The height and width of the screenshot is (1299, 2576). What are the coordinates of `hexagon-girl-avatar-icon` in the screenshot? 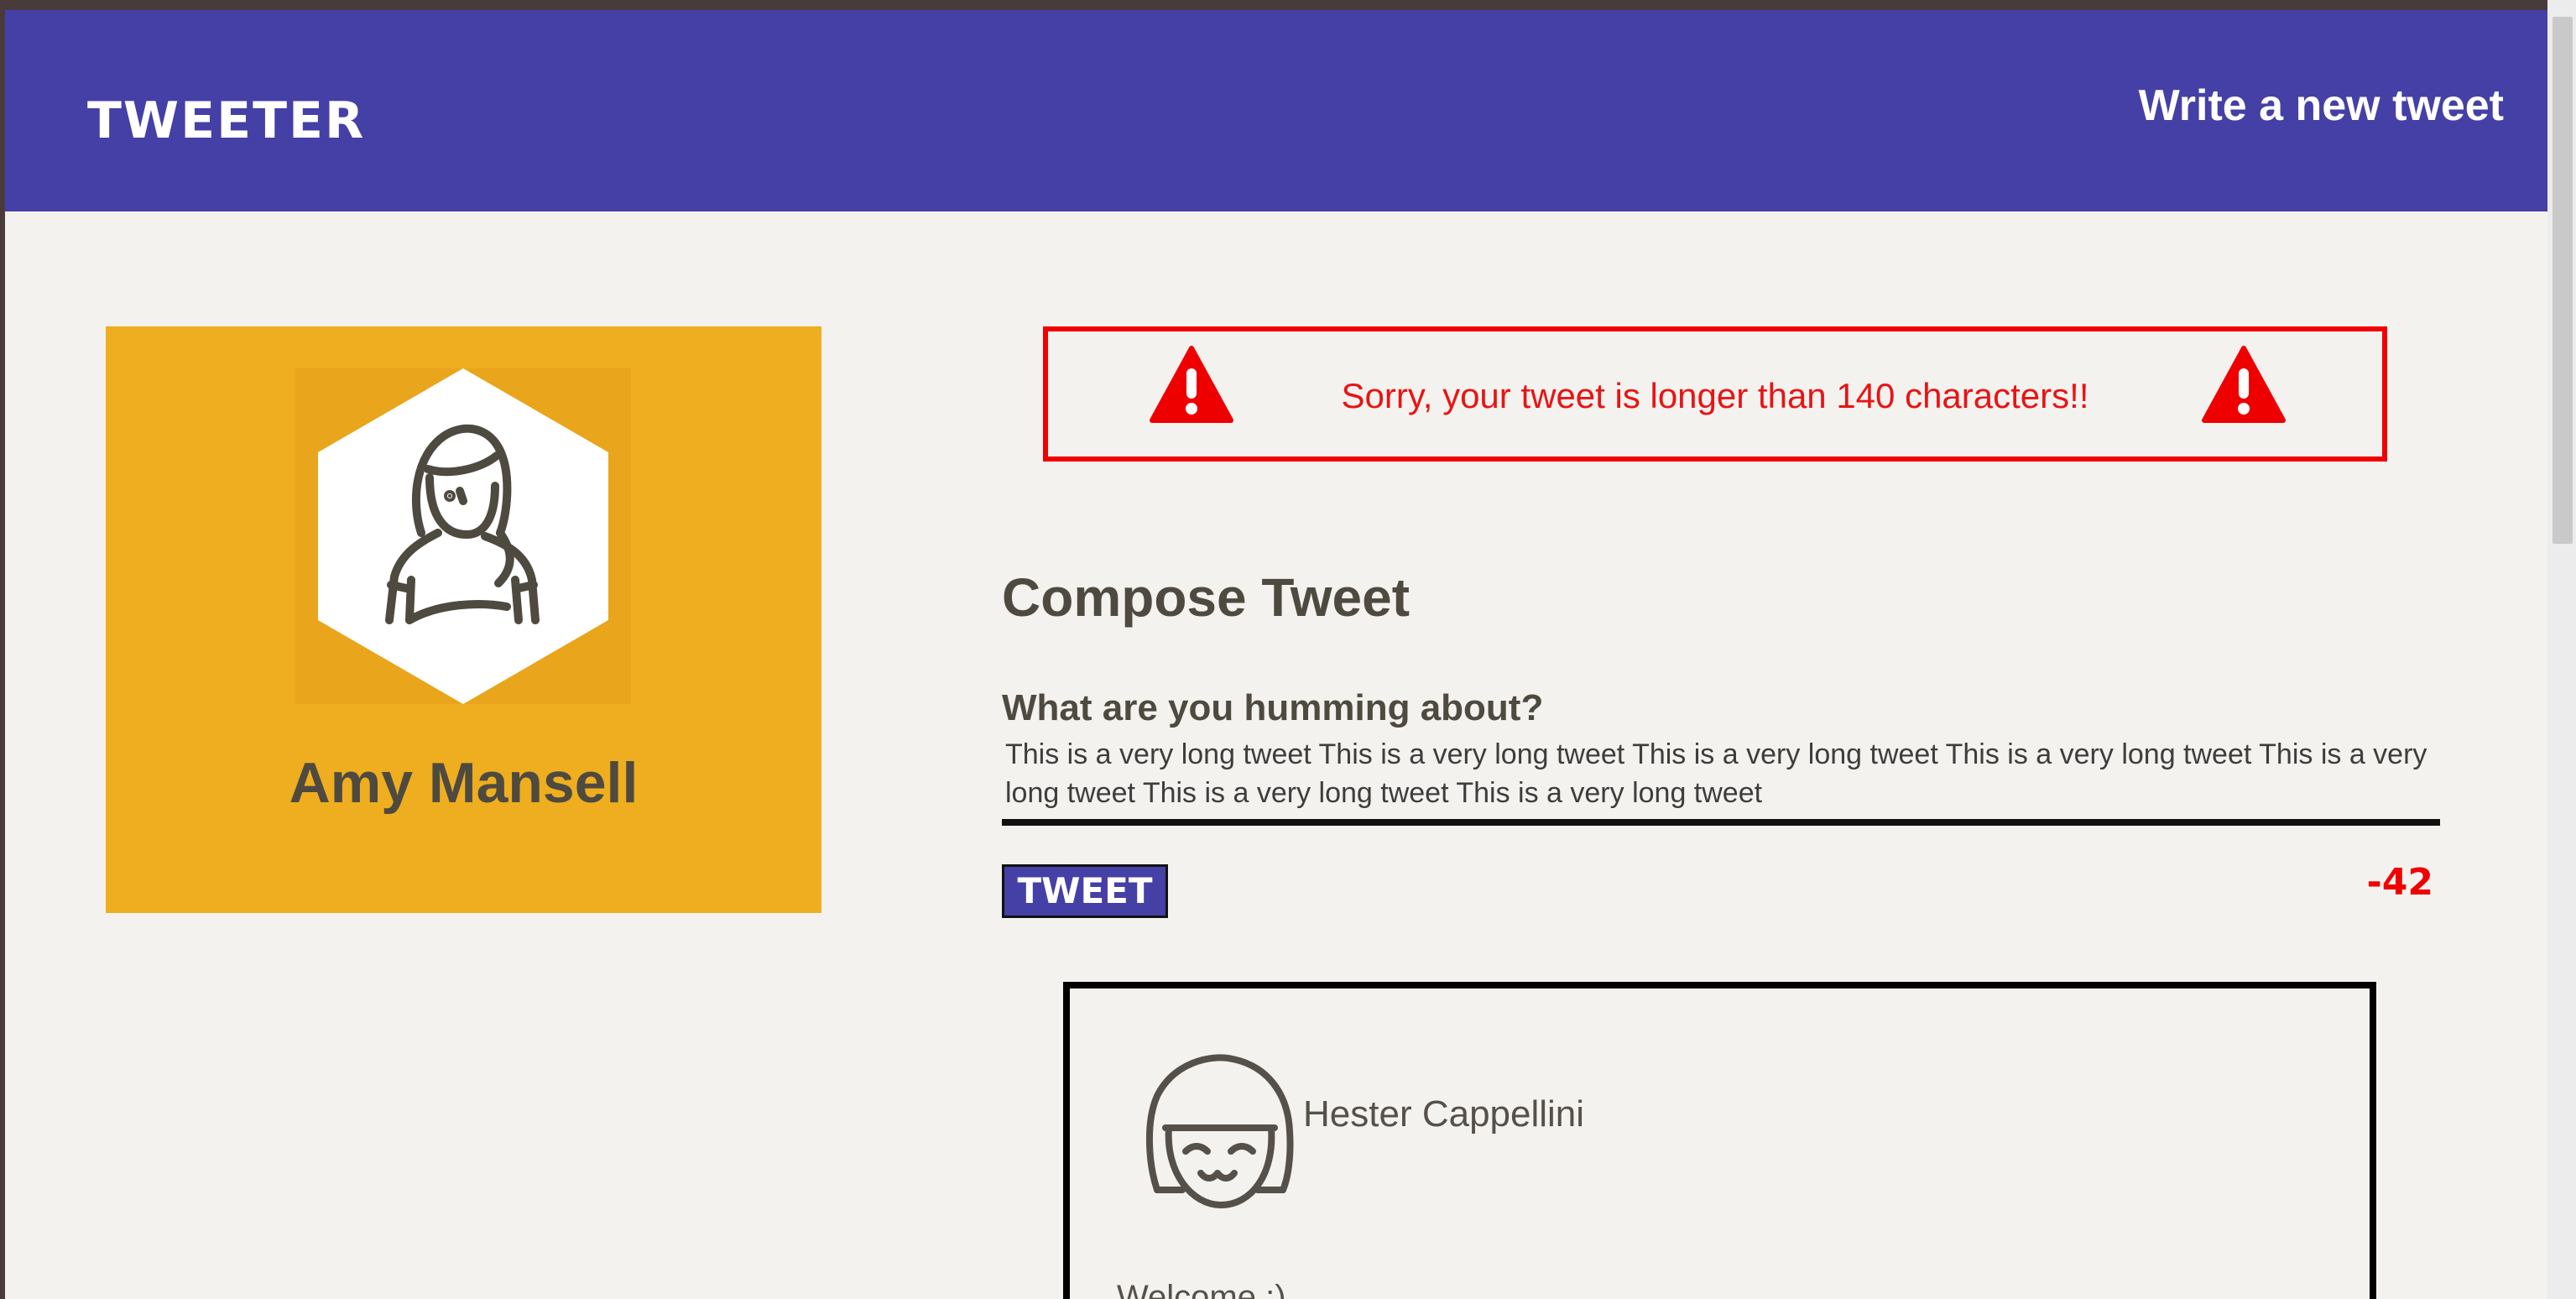 It's located at (463, 536).